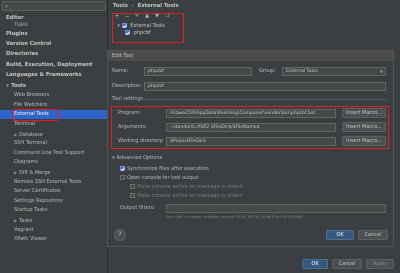 This screenshot has height=273, width=400. I want to click on name-label: Name:, so click(120, 71).